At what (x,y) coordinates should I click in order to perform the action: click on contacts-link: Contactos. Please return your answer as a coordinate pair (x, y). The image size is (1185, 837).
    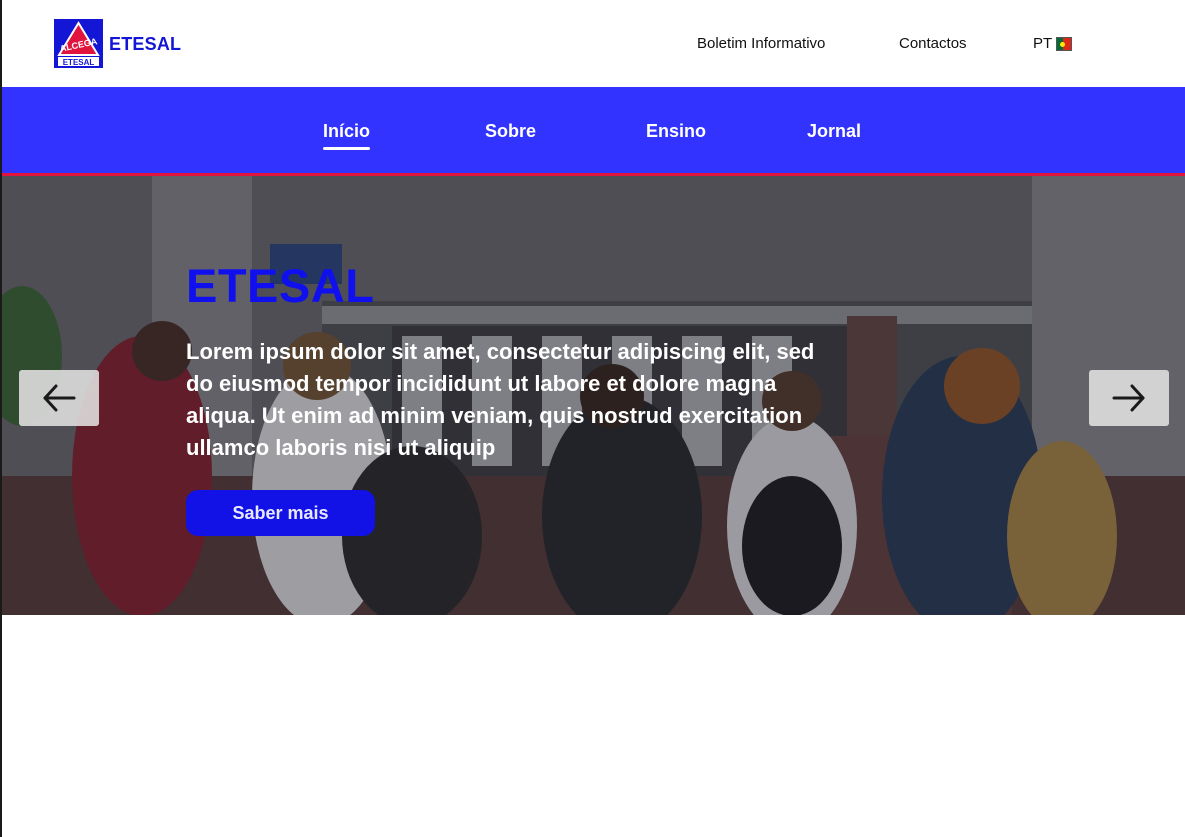
    Looking at the image, I should click on (933, 43).